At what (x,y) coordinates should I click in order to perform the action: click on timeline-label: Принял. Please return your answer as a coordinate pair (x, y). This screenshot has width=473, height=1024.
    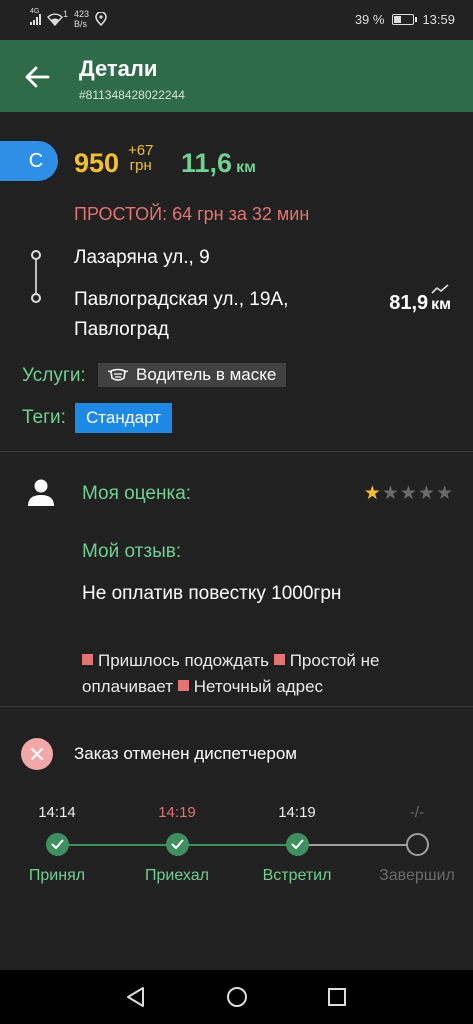
    Looking at the image, I should click on (57, 875).